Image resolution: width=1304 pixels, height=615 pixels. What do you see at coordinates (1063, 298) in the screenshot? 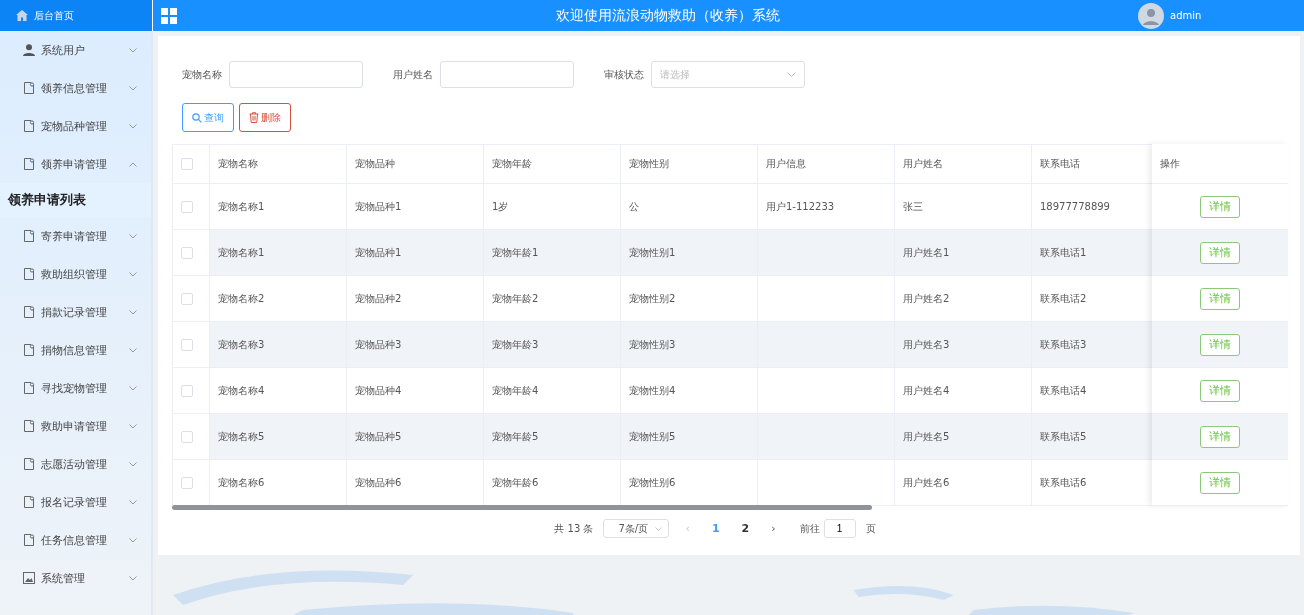
I see `table-cell: 联系电话2` at bounding box center [1063, 298].